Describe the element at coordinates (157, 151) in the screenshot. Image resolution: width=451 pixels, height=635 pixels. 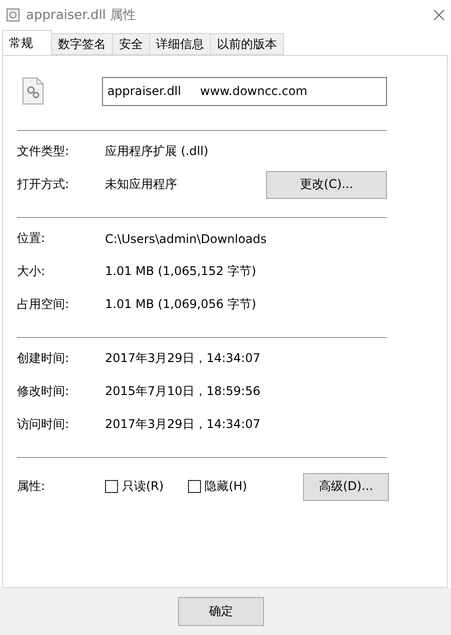
I see `field-value: 应用程序扩展 (.dll)` at that location.